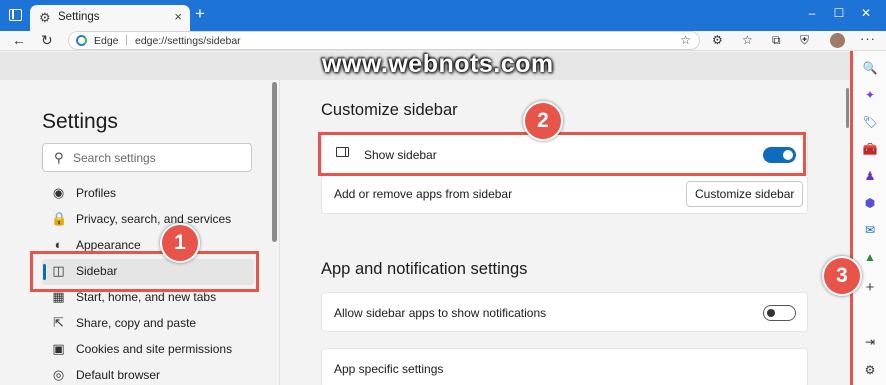  Describe the element at coordinates (804, 40) in the screenshot. I see `browser-essentials-icon: ⛨` at that location.